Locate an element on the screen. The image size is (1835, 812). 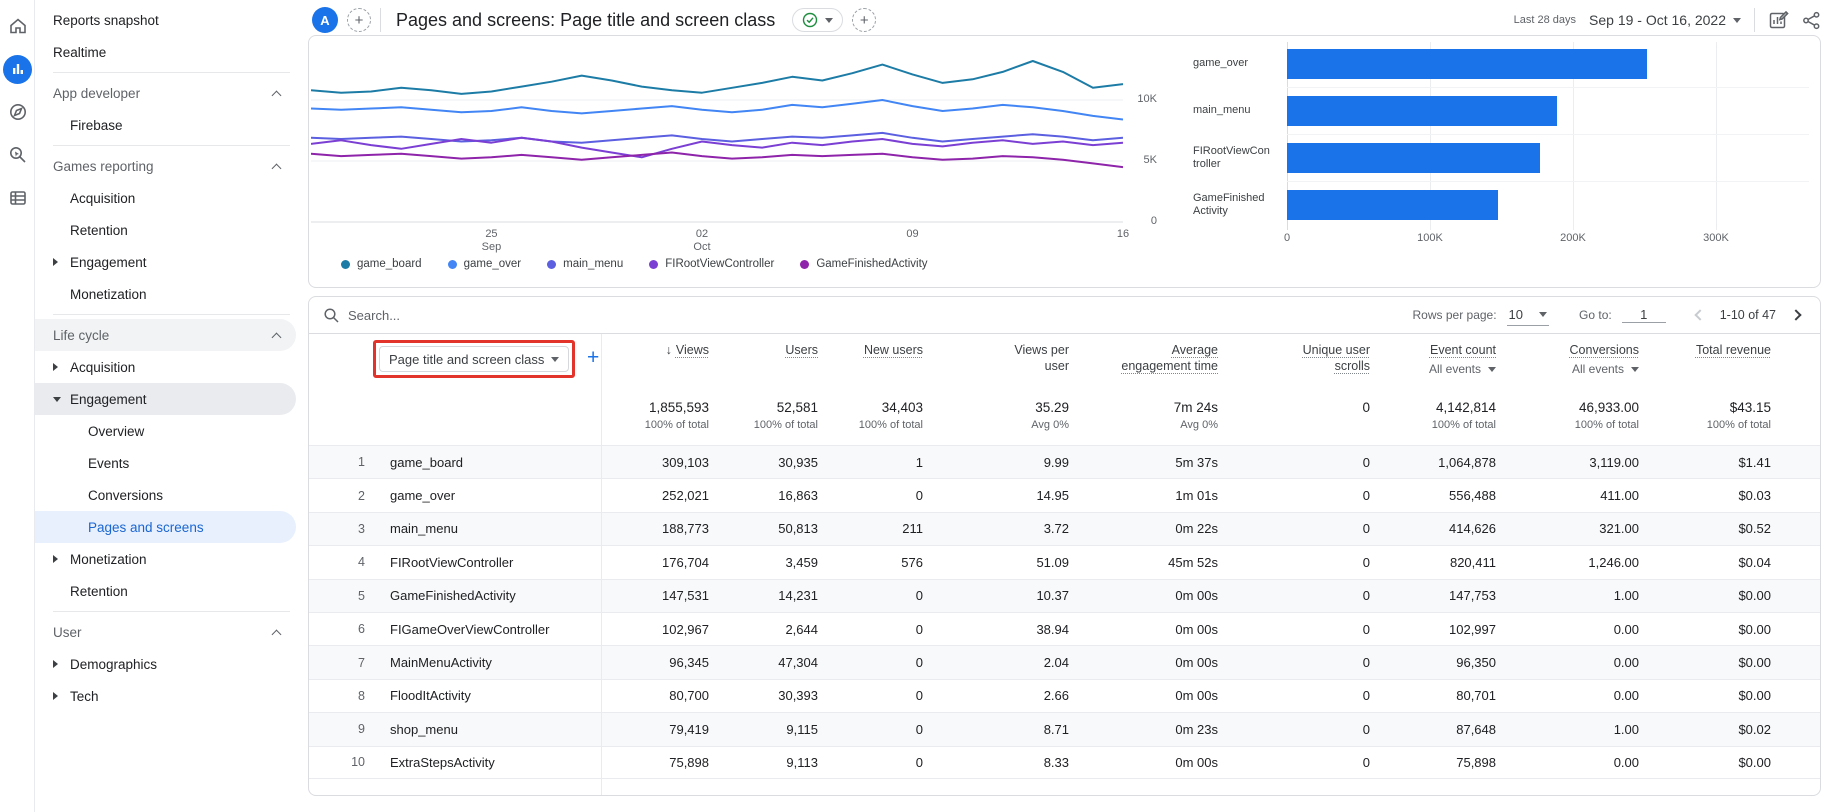
column-header-views: ↓ Views is located at coordinates (655, 359).